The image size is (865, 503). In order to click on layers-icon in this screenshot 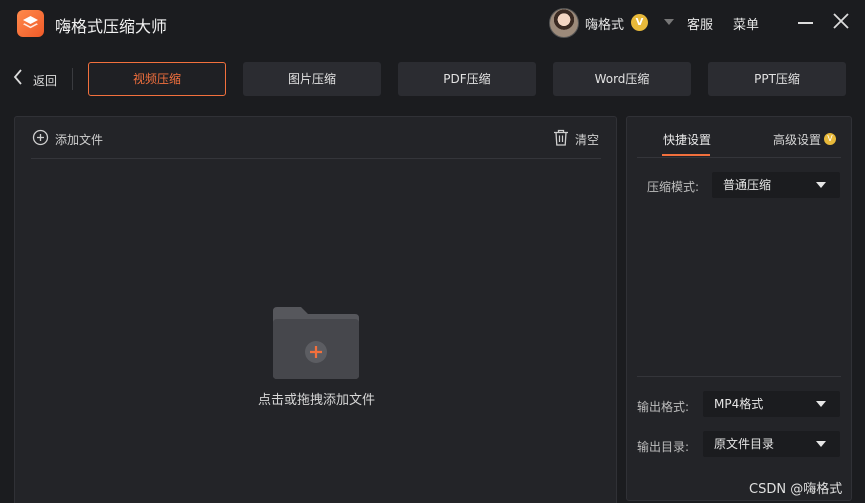, I will do `click(30, 23)`.